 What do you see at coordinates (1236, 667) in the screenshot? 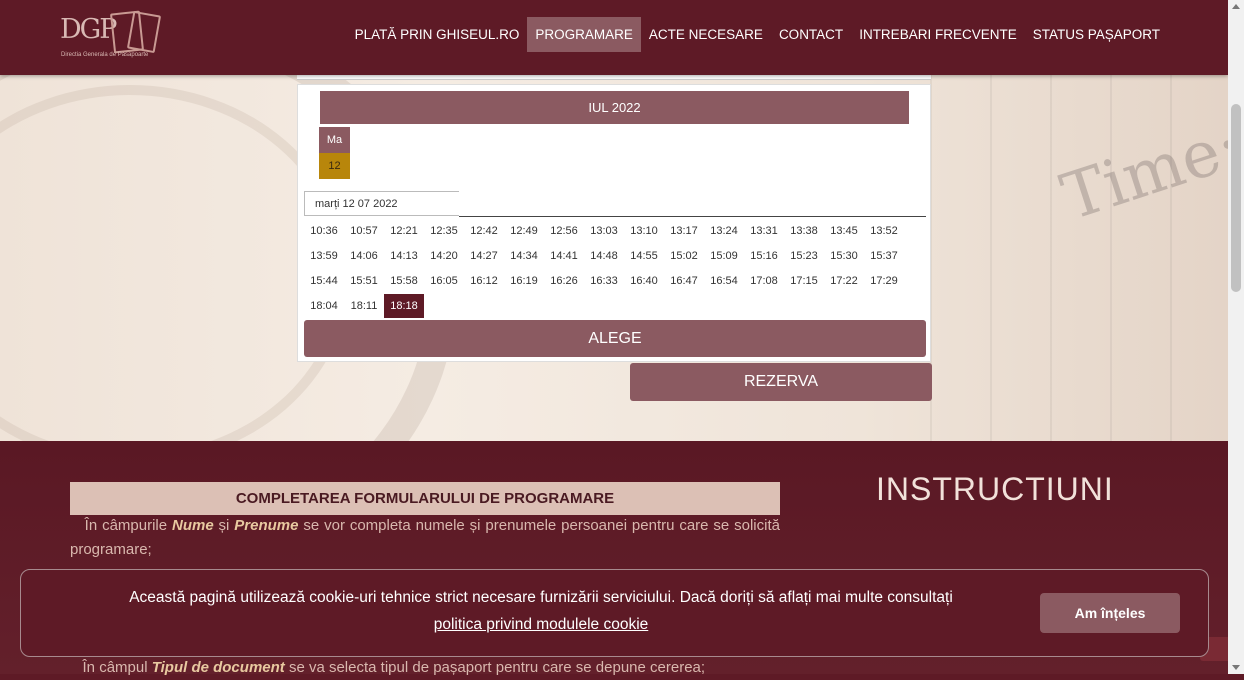
I see `scroll-down-arrow-icon` at bounding box center [1236, 667].